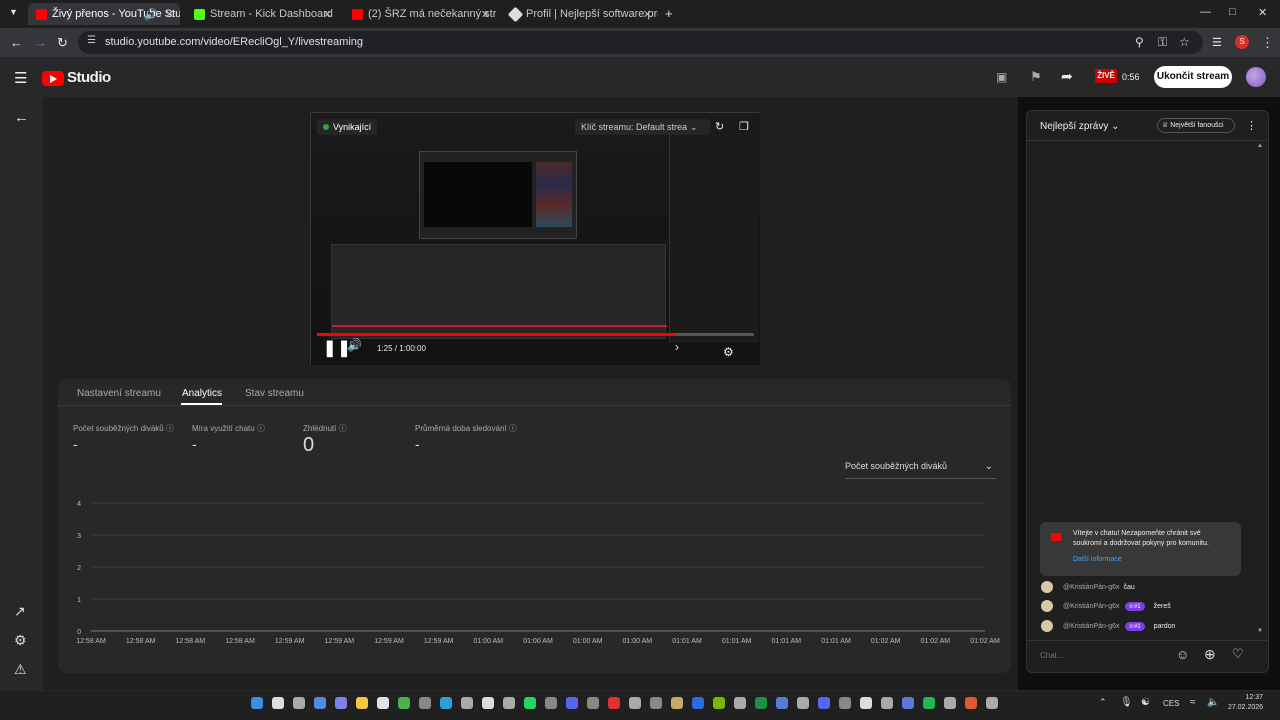 The image size is (1280, 720). What do you see at coordinates (1067, 76) in the screenshot?
I see `share-icon: ➦` at bounding box center [1067, 76].